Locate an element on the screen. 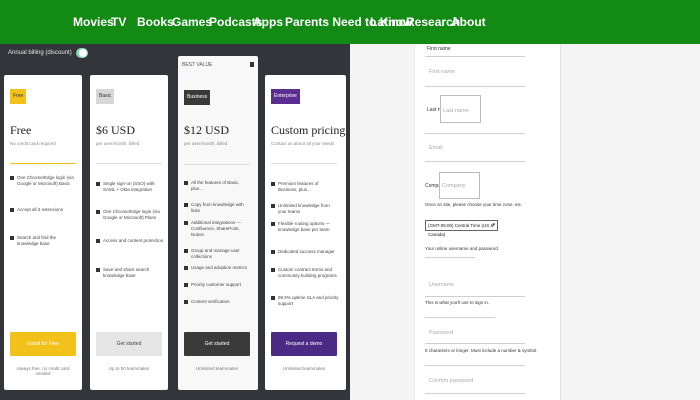 Image resolution: width=700 pixels, height=400 pixels. last-name-input: Last name is located at coordinates (460, 109).